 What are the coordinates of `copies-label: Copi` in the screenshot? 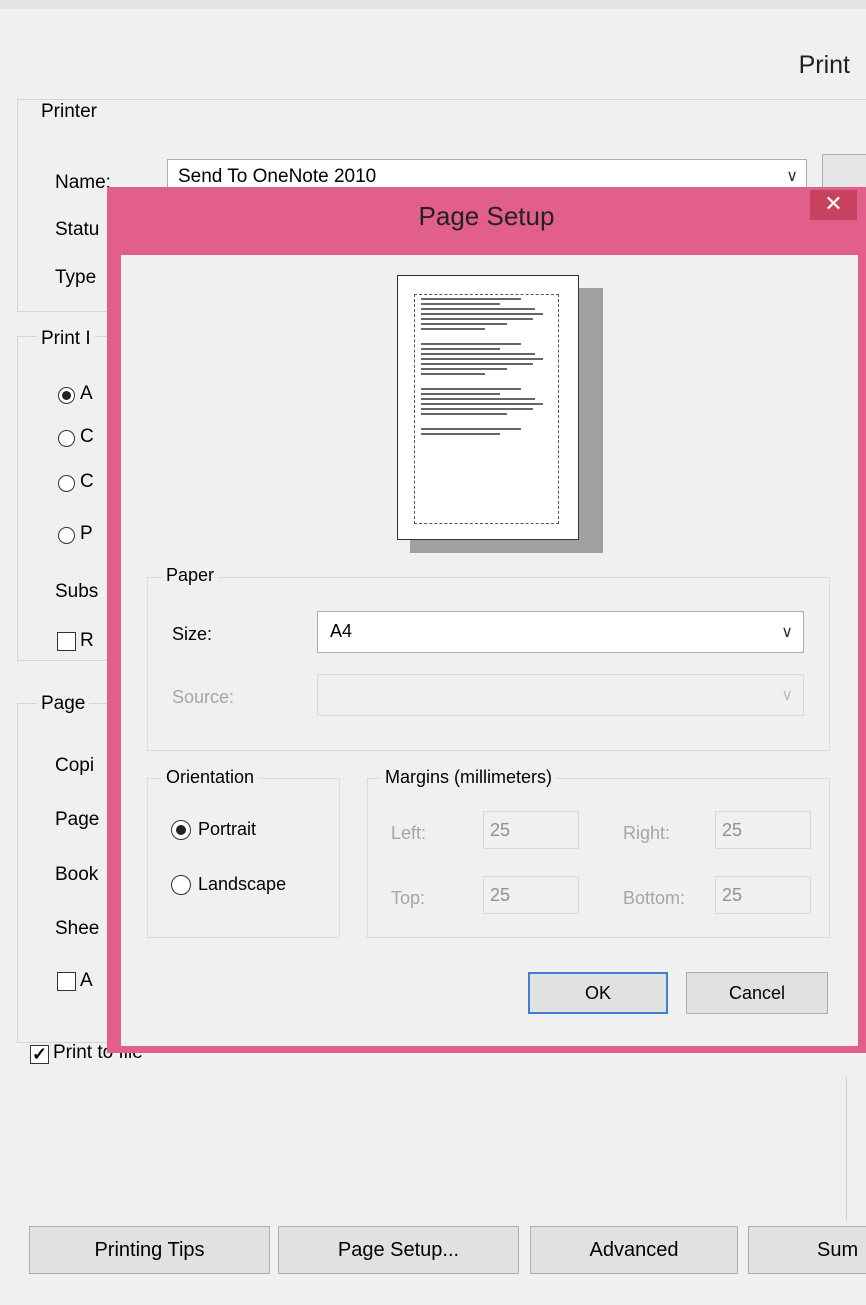 It's located at (75, 765).